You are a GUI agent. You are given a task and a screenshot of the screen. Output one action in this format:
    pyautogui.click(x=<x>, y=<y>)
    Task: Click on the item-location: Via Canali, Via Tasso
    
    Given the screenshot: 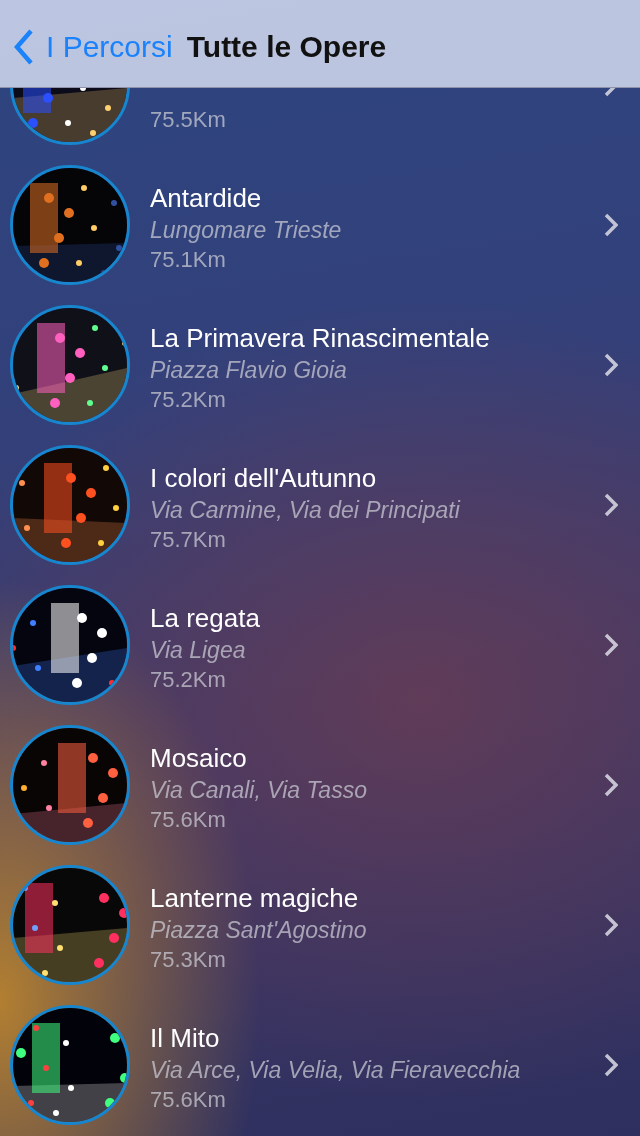 What is the action you would take?
    pyautogui.click(x=259, y=790)
    